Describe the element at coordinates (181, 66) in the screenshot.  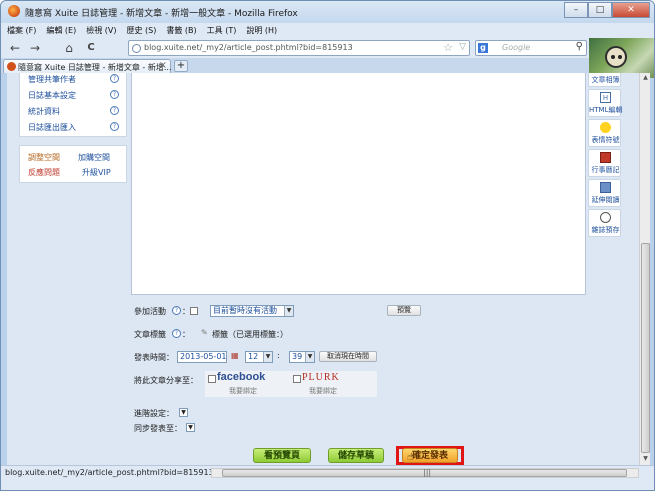
I see `new-tab-button: +` at that location.